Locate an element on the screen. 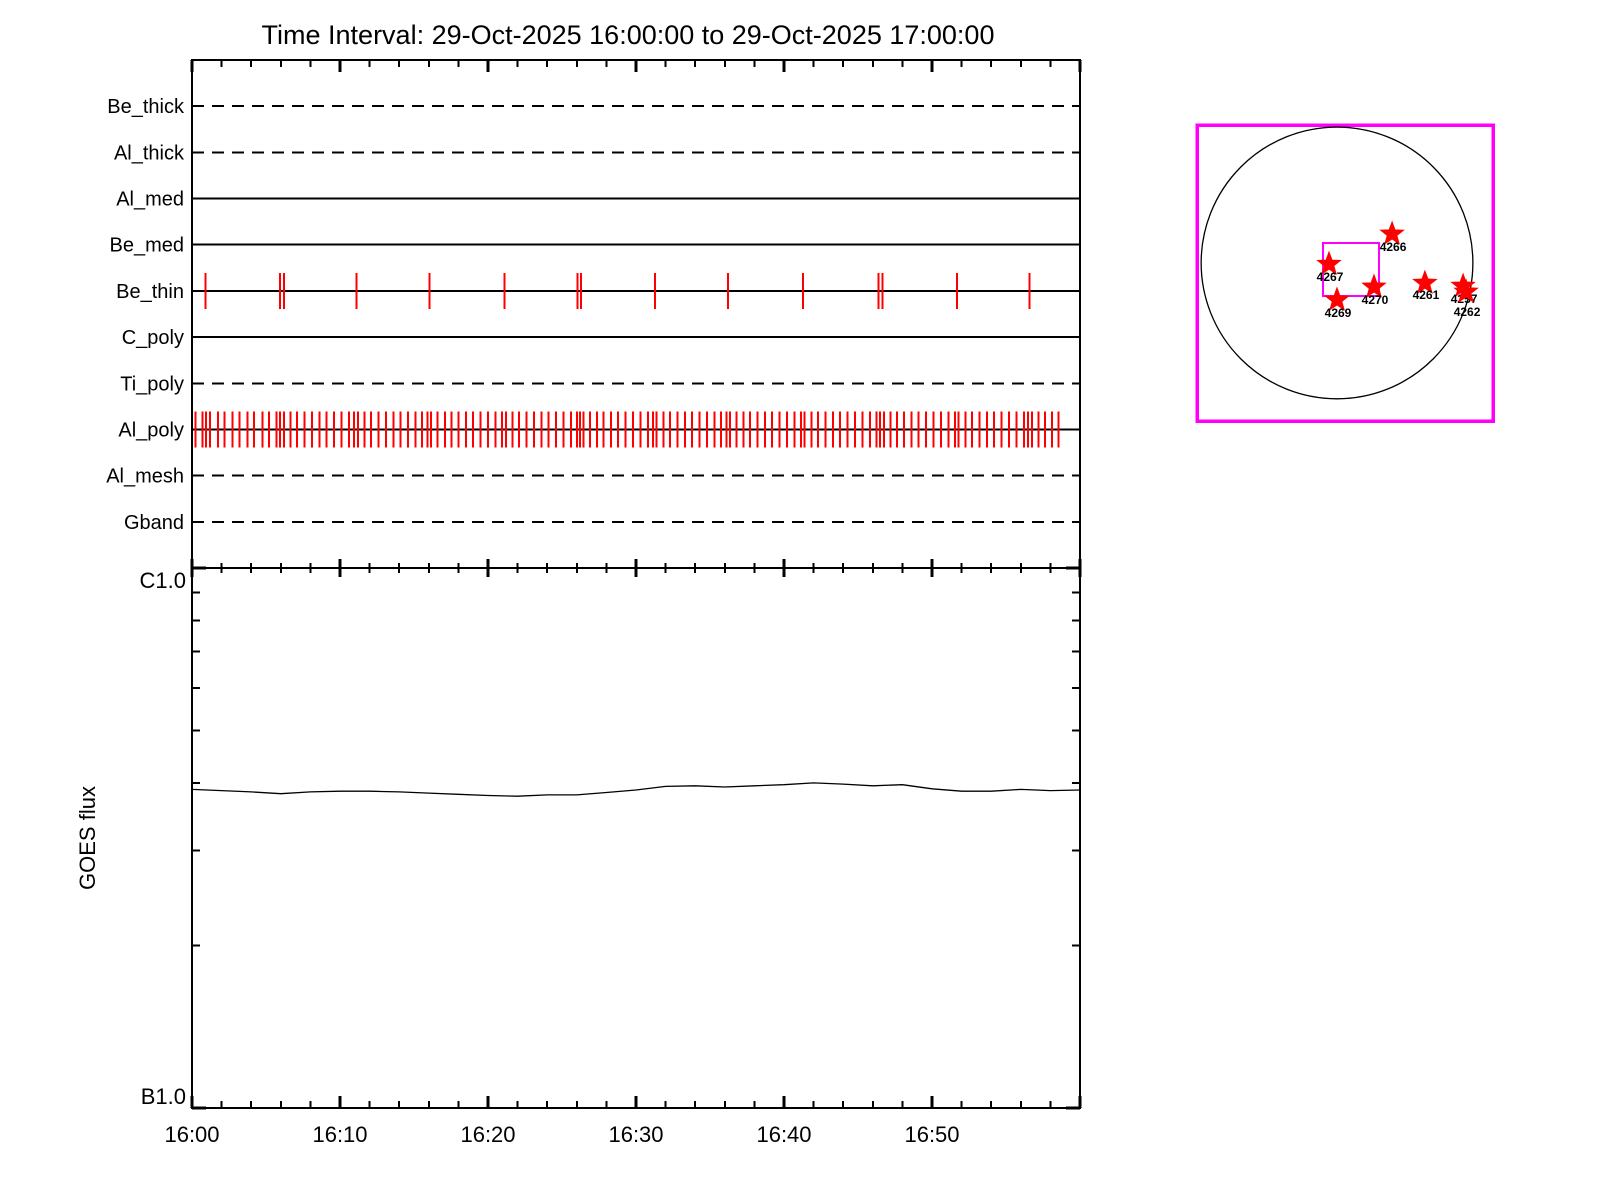 The height and width of the screenshot is (1200, 1600). active-region-label-4267: 4267 is located at coordinates (1330, 277).